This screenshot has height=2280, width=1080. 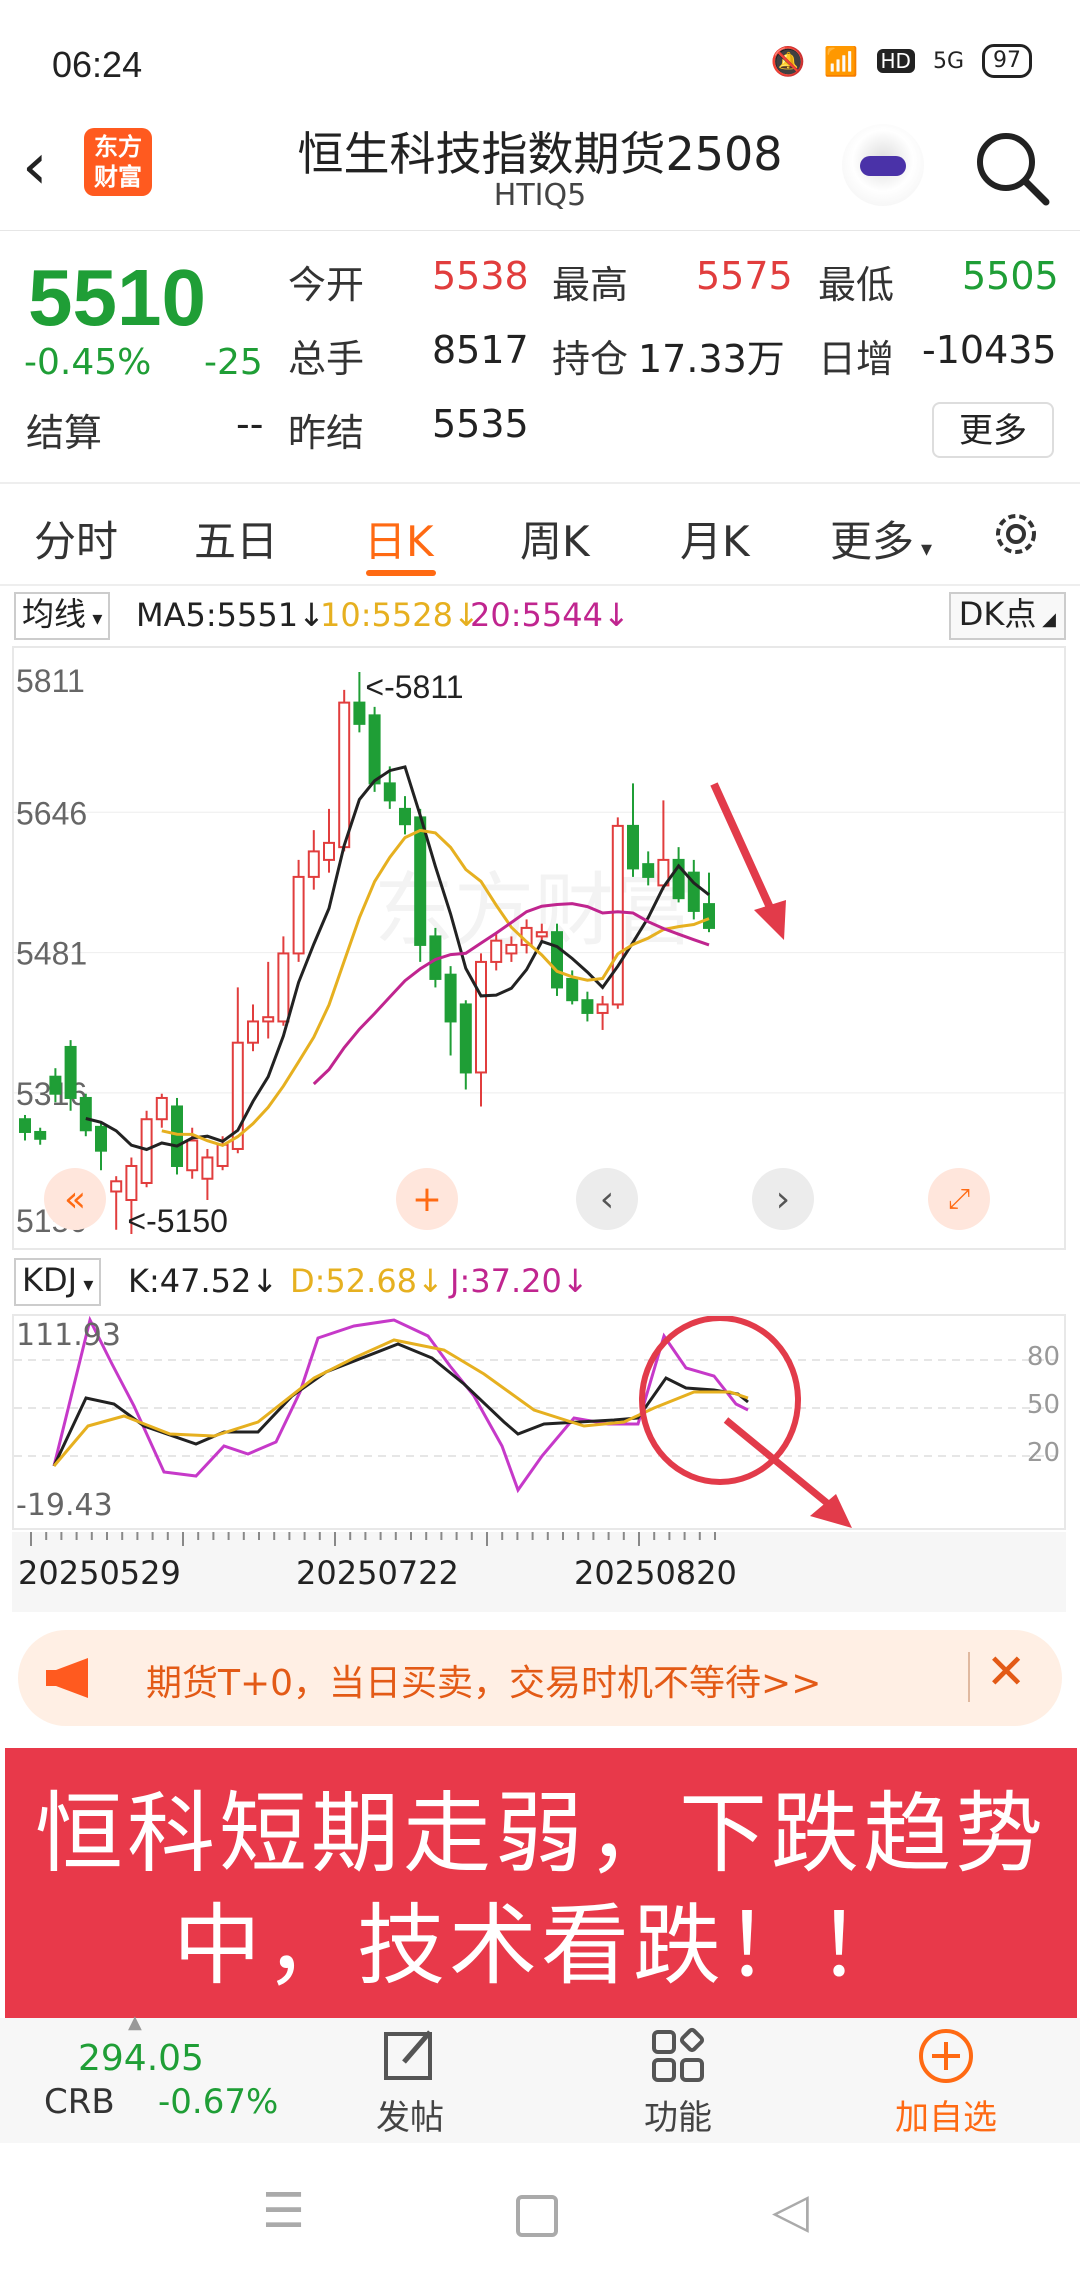 What do you see at coordinates (590, 359) in the screenshot?
I see `oi-label: 持仓` at bounding box center [590, 359].